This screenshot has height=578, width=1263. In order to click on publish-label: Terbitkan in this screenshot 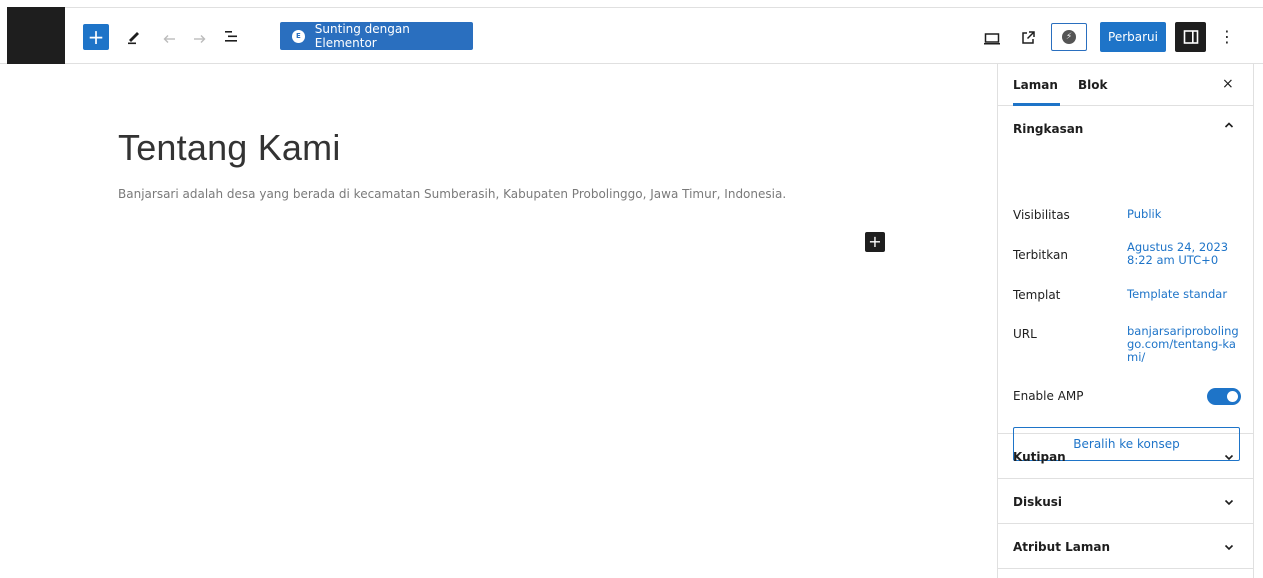, I will do `click(1040, 255)`.